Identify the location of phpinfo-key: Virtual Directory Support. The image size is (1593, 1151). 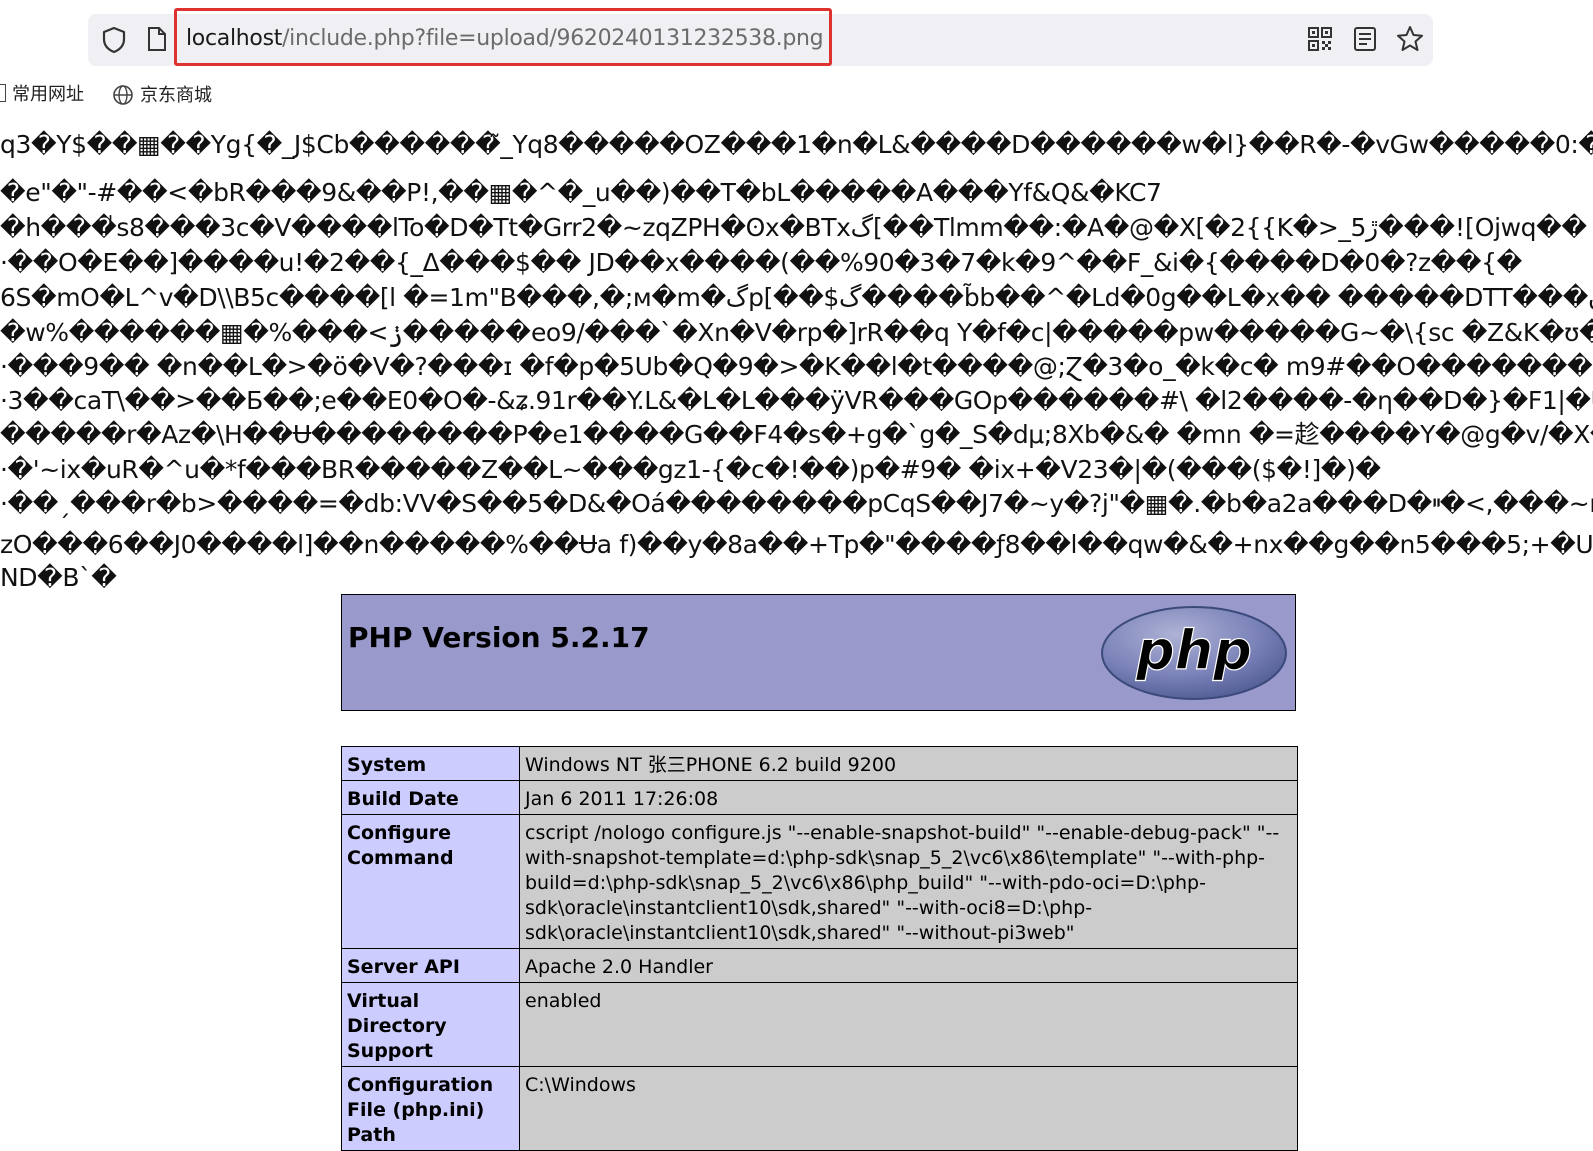
(430, 1024).